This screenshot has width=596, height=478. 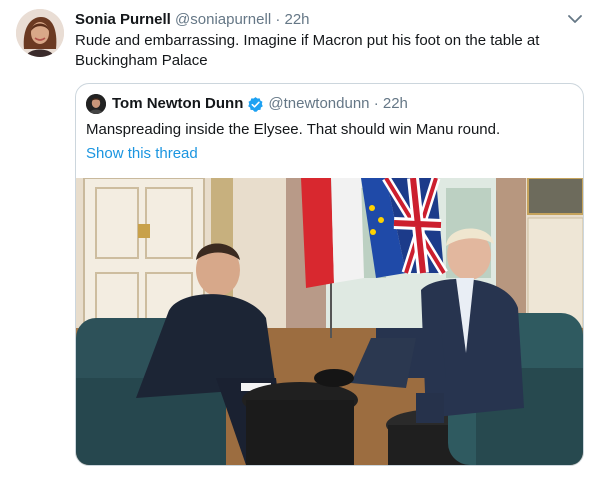 I want to click on author-name: Sonia Purnell, so click(x=123, y=19).